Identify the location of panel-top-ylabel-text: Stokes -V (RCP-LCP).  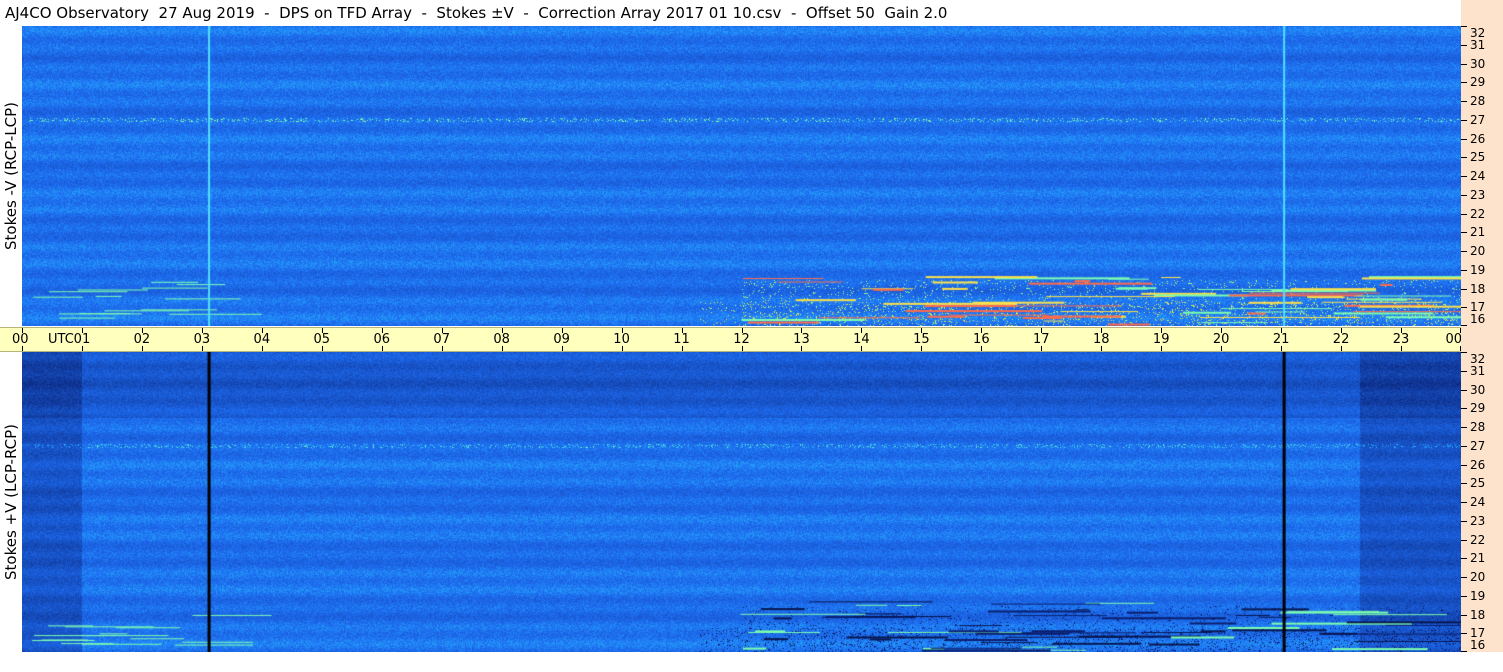
(11, 176).